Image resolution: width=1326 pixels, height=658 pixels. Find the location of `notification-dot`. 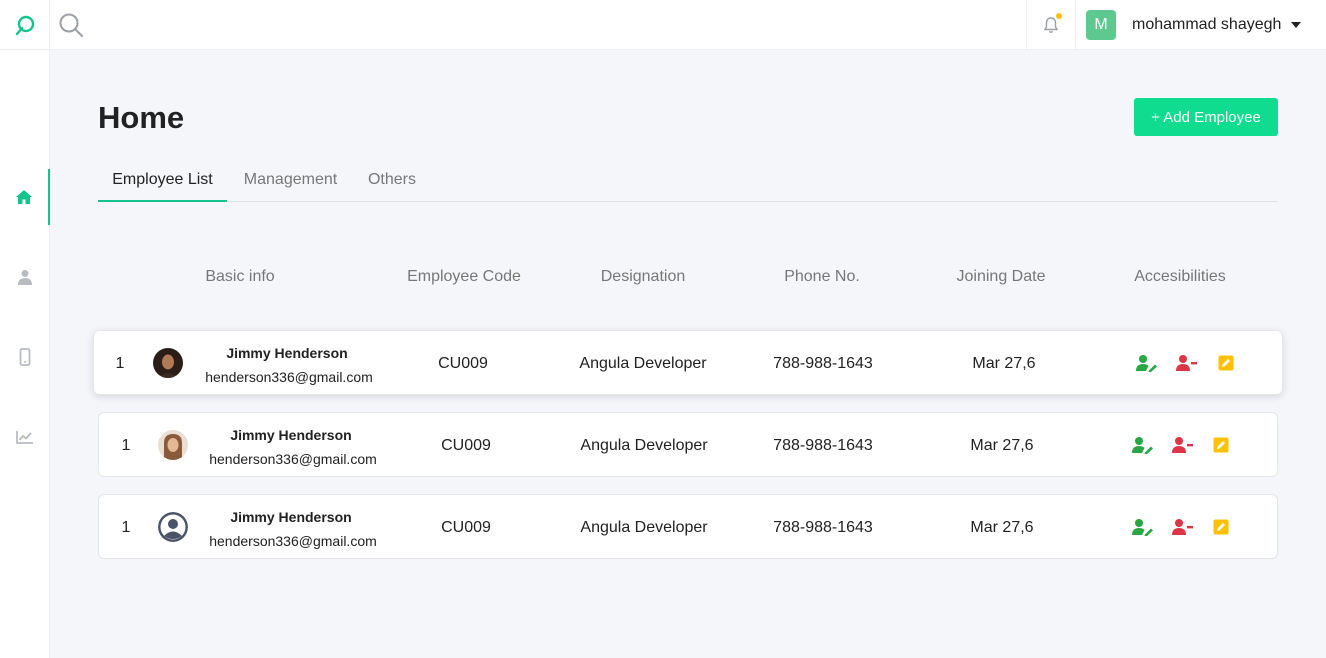

notification-dot is located at coordinates (1059, 16).